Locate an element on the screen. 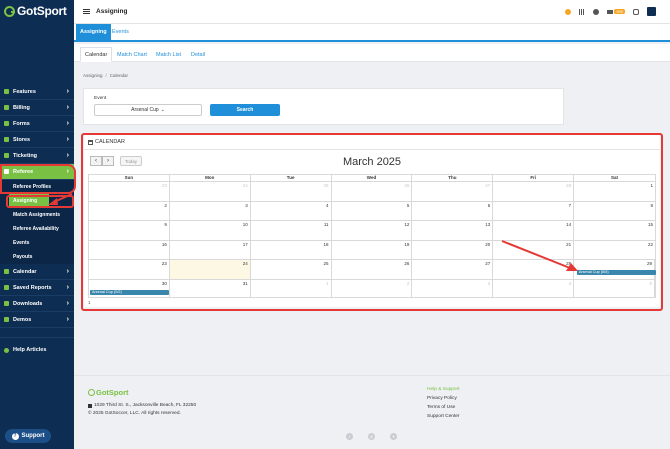 The width and height of the screenshot is (670, 449). search-button: Search is located at coordinates (245, 110).